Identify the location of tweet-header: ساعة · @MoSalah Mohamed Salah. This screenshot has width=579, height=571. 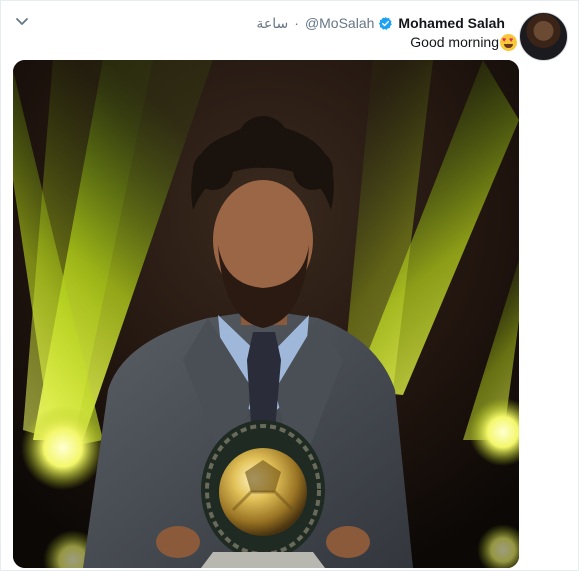
(380, 23).